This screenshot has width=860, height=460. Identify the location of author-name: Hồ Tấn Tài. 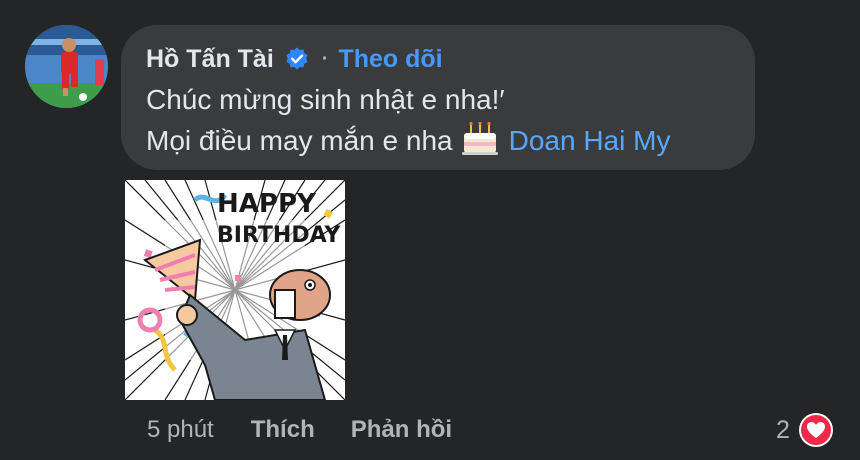
(210, 59).